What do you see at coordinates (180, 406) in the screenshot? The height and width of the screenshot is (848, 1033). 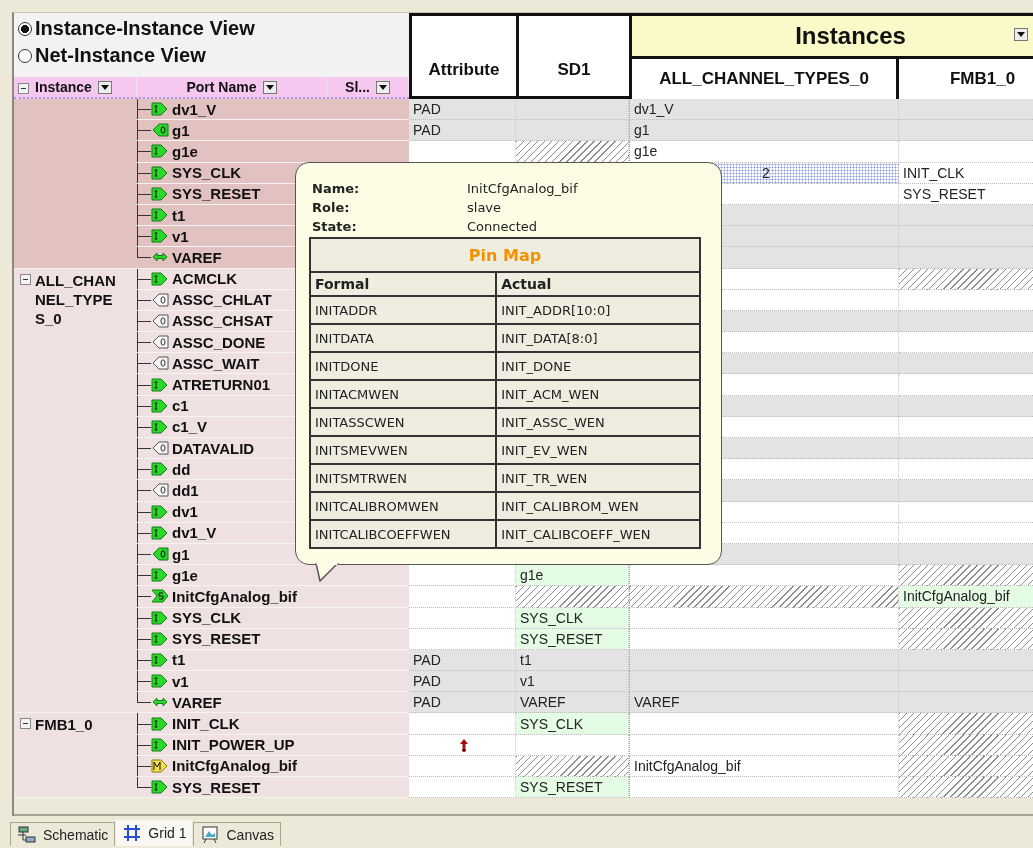 I see `port-name: c1` at bounding box center [180, 406].